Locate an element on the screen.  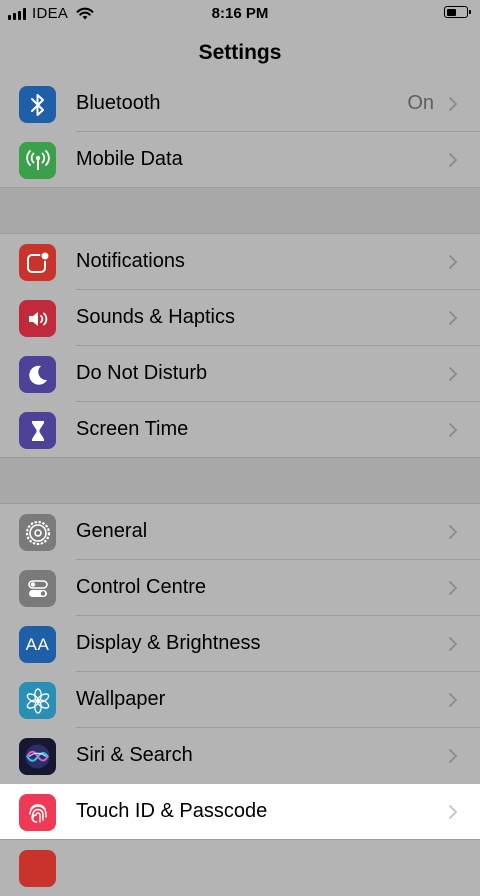
row-label: Bluetooth is located at coordinates (118, 103).